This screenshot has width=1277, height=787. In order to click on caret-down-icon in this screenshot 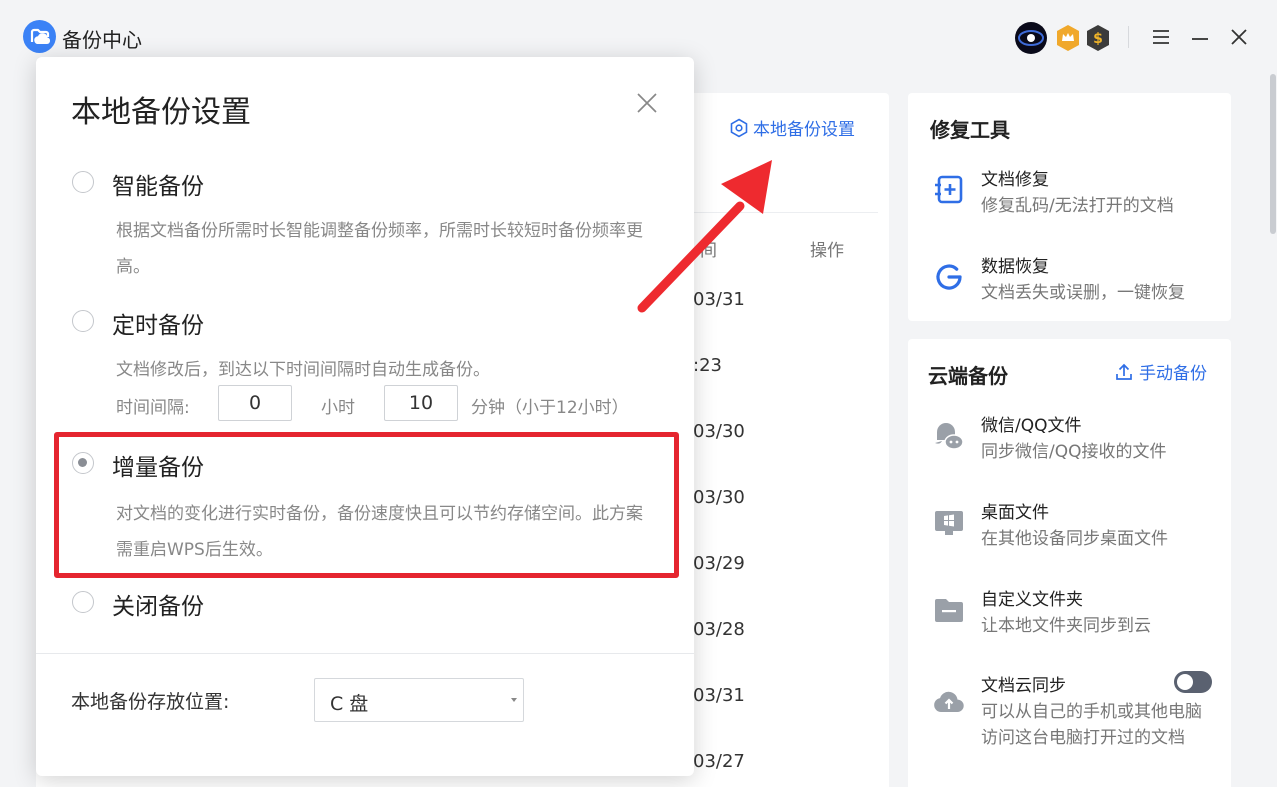, I will do `click(514, 700)`.